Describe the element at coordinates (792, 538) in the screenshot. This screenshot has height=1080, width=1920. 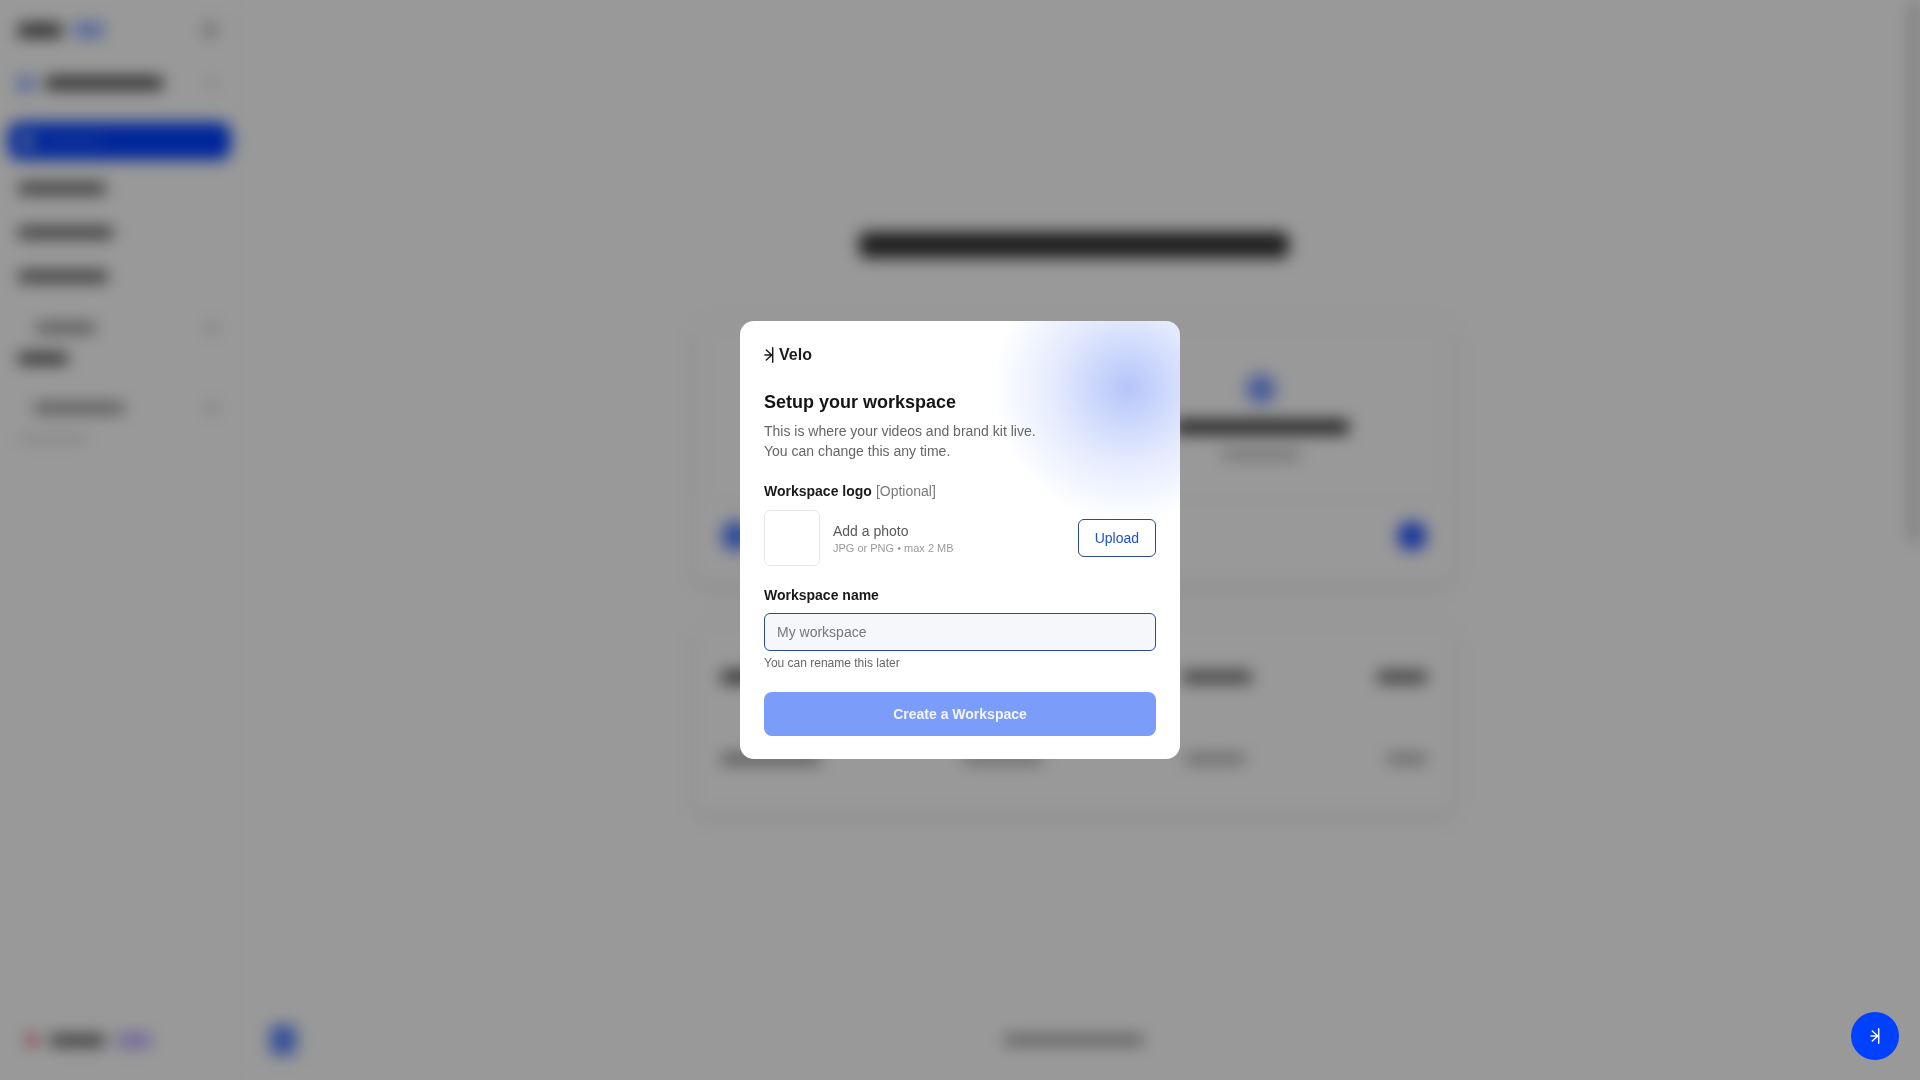
I see `logo-placeholder` at that location.